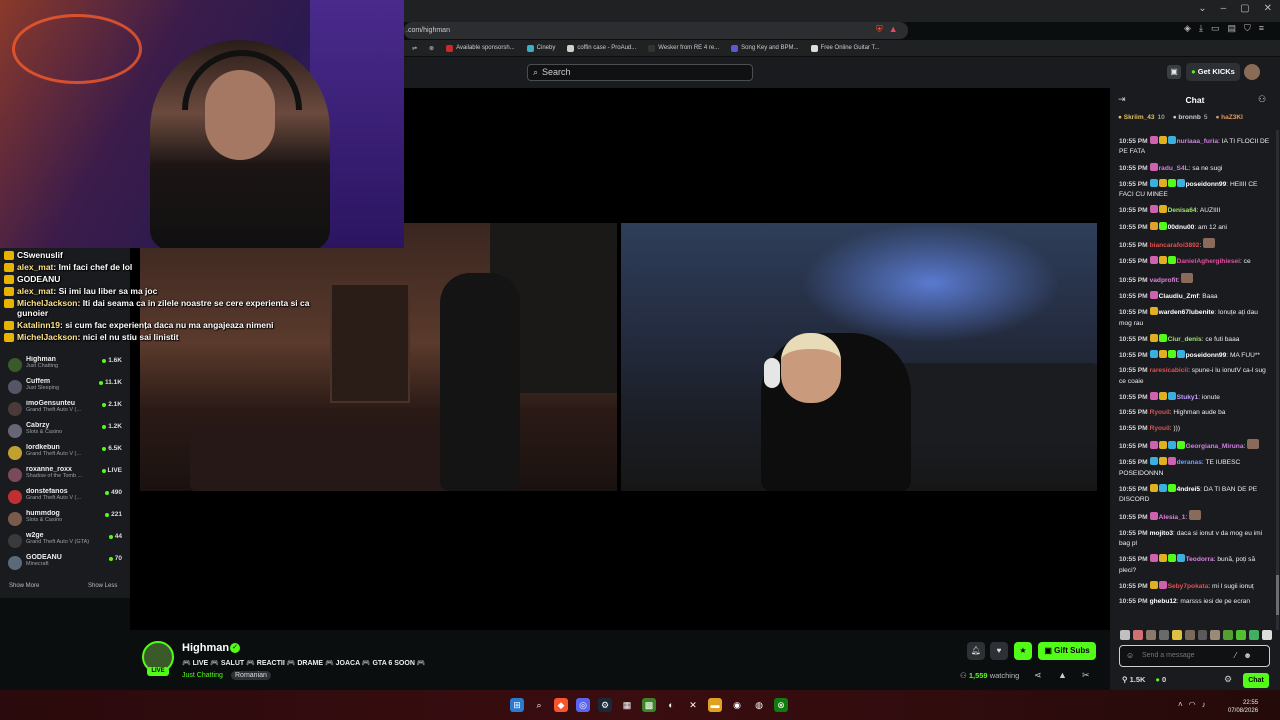 This screenshot has width=1280, height=720. What do you see at coordinates (561, 705) in the screenshot?
I see `brave-browser-icon: ◆` at bounding box center [561, 705].